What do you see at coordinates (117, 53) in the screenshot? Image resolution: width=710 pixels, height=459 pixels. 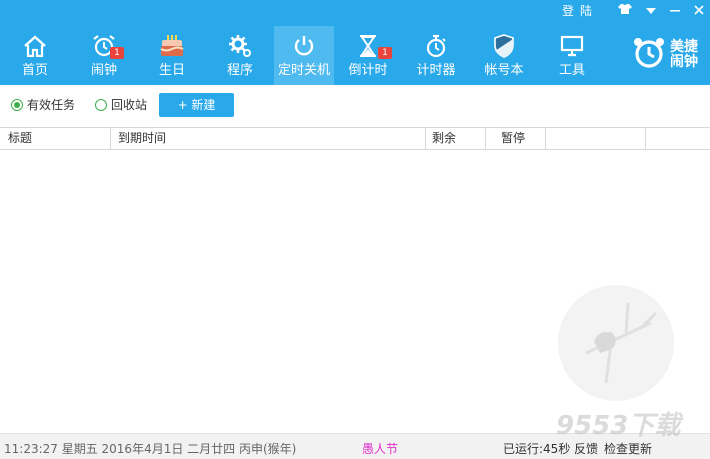 I see `alarm-count-badge: 1` at bounding box center [117, 53].